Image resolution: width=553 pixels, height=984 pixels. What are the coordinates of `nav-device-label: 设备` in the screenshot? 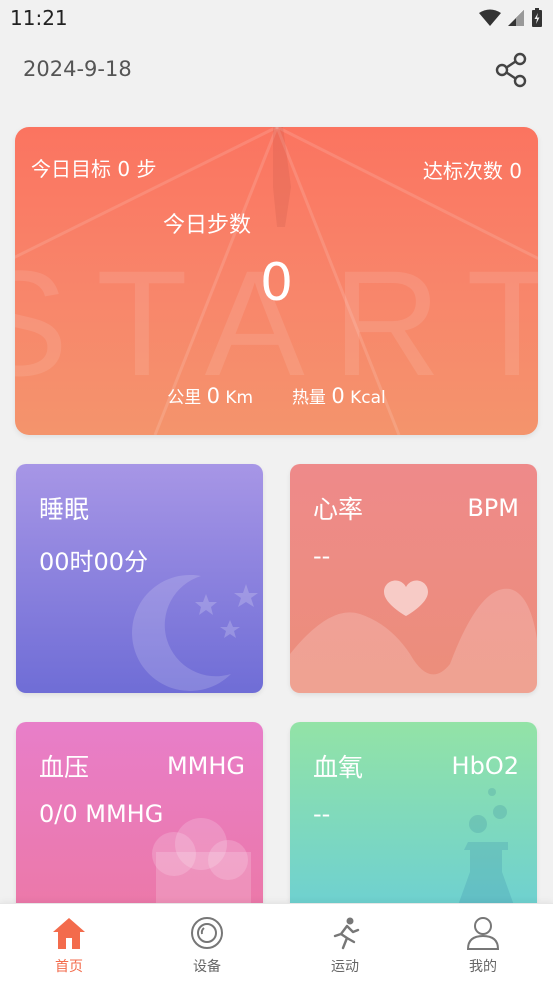 It's located at (207, 967).